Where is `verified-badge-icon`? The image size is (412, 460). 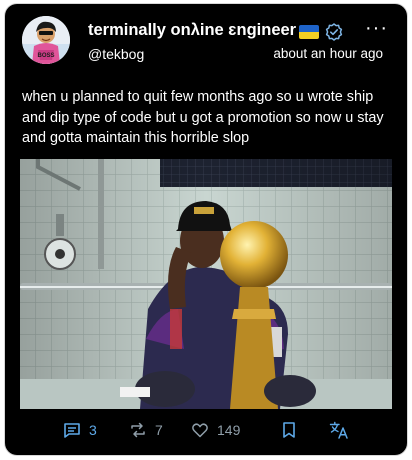 verified-badge-icon is located at coordinates (334, 32).